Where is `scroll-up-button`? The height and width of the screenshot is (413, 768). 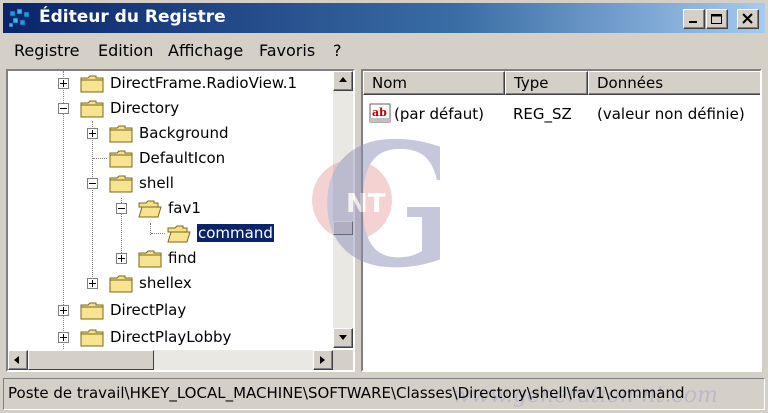
scroll-up-button is located at coordinates (343, 81).